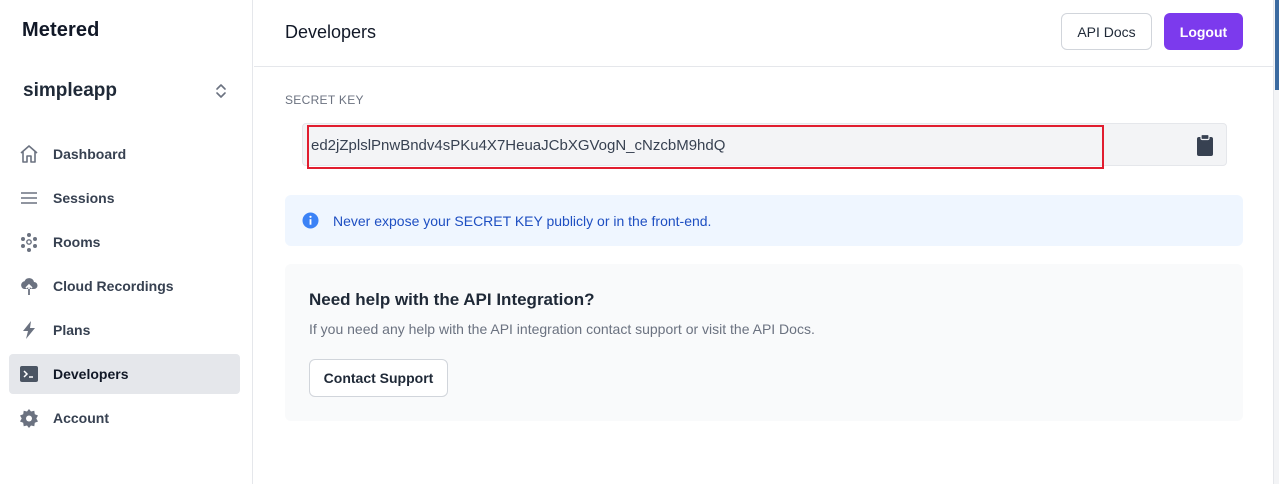 Image resolution: width=1279 pixels, height=484 pixels. Describe the element at coordinates (91, 374) in the screenshot. I see `sidebar-item-label: Developers` at that location.